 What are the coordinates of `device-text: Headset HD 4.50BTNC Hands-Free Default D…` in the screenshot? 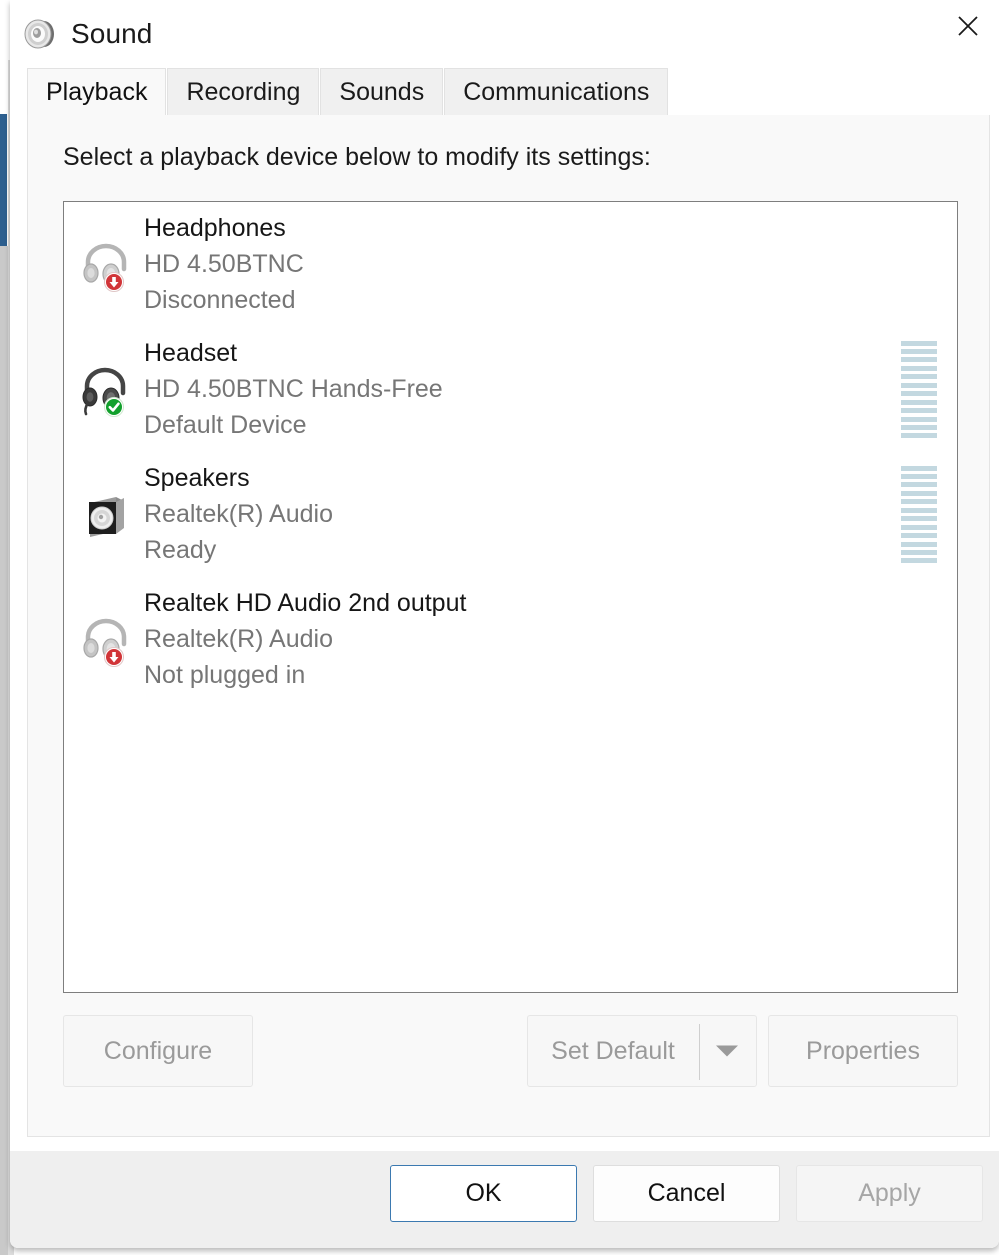 It's located at (293, 389).